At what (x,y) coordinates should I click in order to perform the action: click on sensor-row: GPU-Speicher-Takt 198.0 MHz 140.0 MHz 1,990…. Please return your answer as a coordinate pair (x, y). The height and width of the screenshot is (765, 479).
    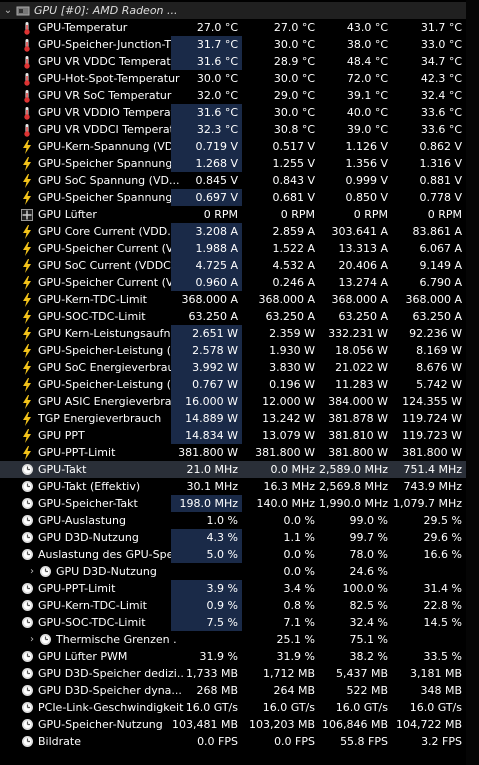
    Looking at the image, I should click on (239, 503).